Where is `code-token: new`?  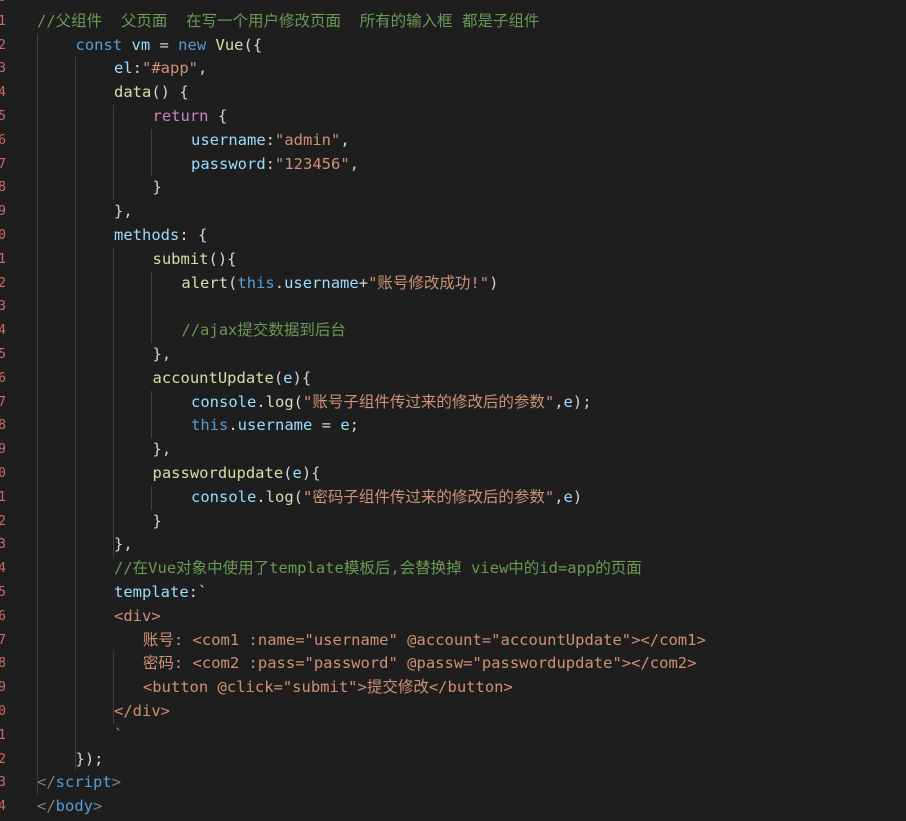 code-token: new is located at coordinates (197, 44).